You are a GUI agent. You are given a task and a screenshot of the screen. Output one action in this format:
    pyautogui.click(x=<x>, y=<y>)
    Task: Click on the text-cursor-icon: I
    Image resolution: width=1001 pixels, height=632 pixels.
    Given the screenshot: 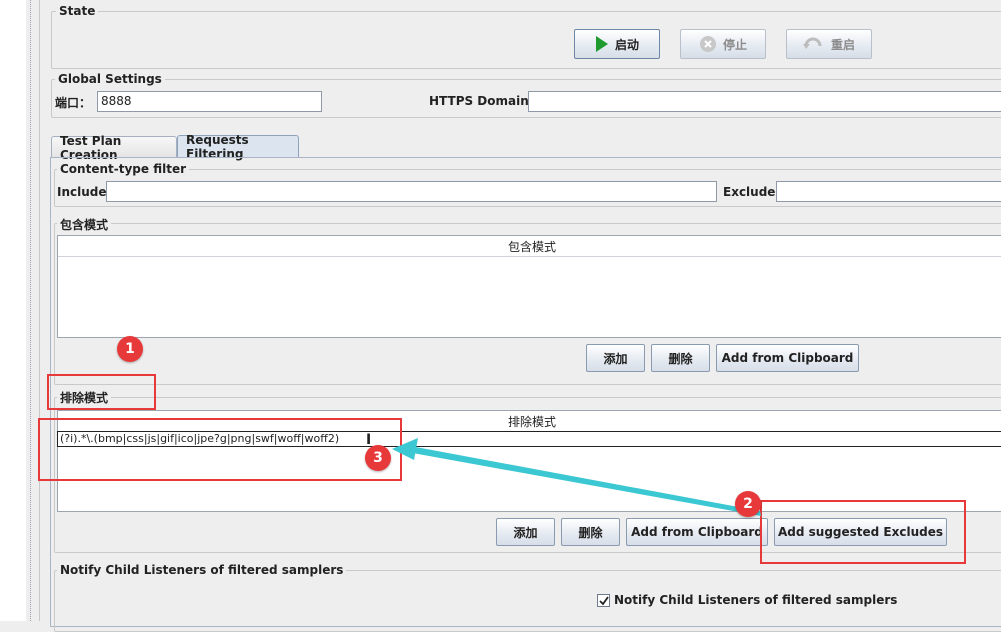 What is the action you would take?
    pyautogui.click(x=369, y=440)
    